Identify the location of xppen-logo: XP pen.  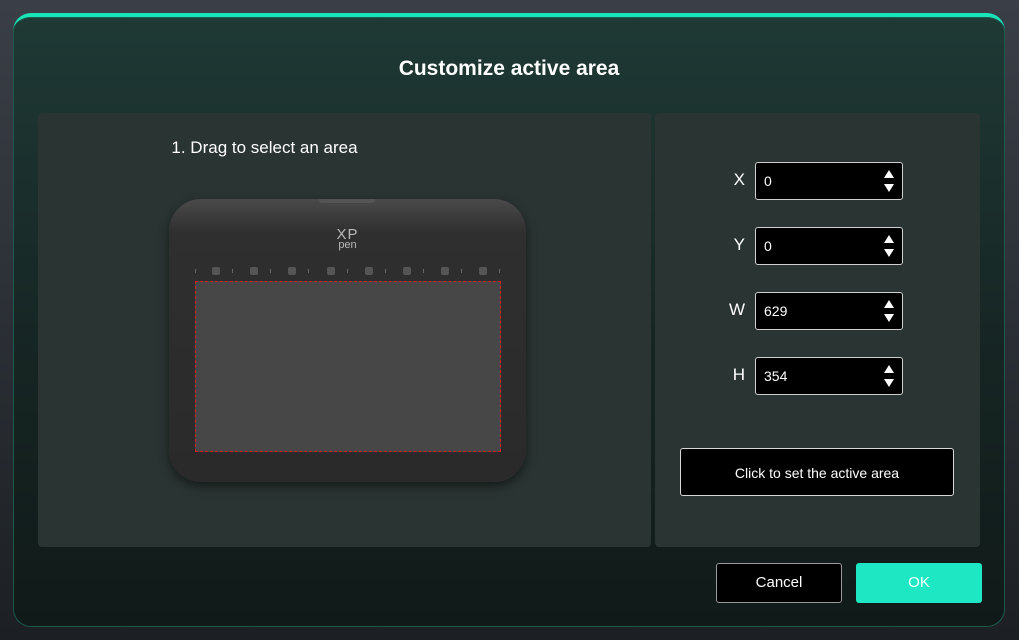
(347, 239).